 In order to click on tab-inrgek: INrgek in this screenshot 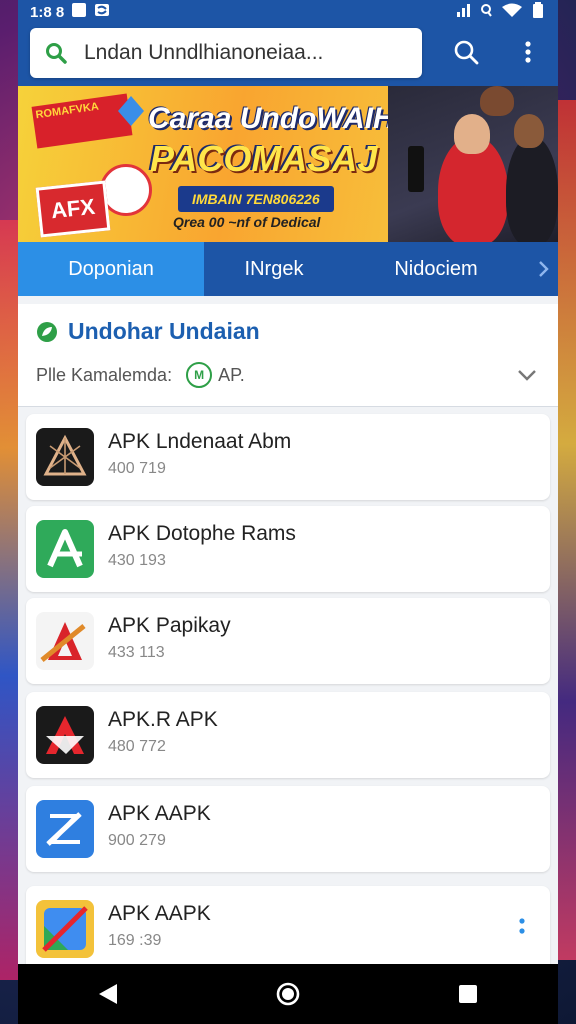, I will do `click(274, 269)`.